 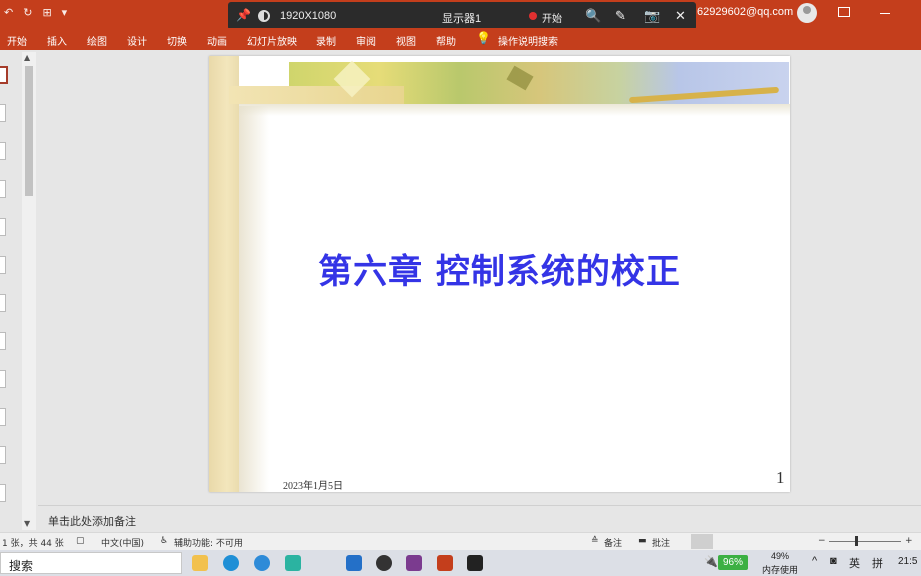 What do you see at coordinates (262, 563) in the screenshot?
I see `browser-icon` at bounding box center [262, 563].